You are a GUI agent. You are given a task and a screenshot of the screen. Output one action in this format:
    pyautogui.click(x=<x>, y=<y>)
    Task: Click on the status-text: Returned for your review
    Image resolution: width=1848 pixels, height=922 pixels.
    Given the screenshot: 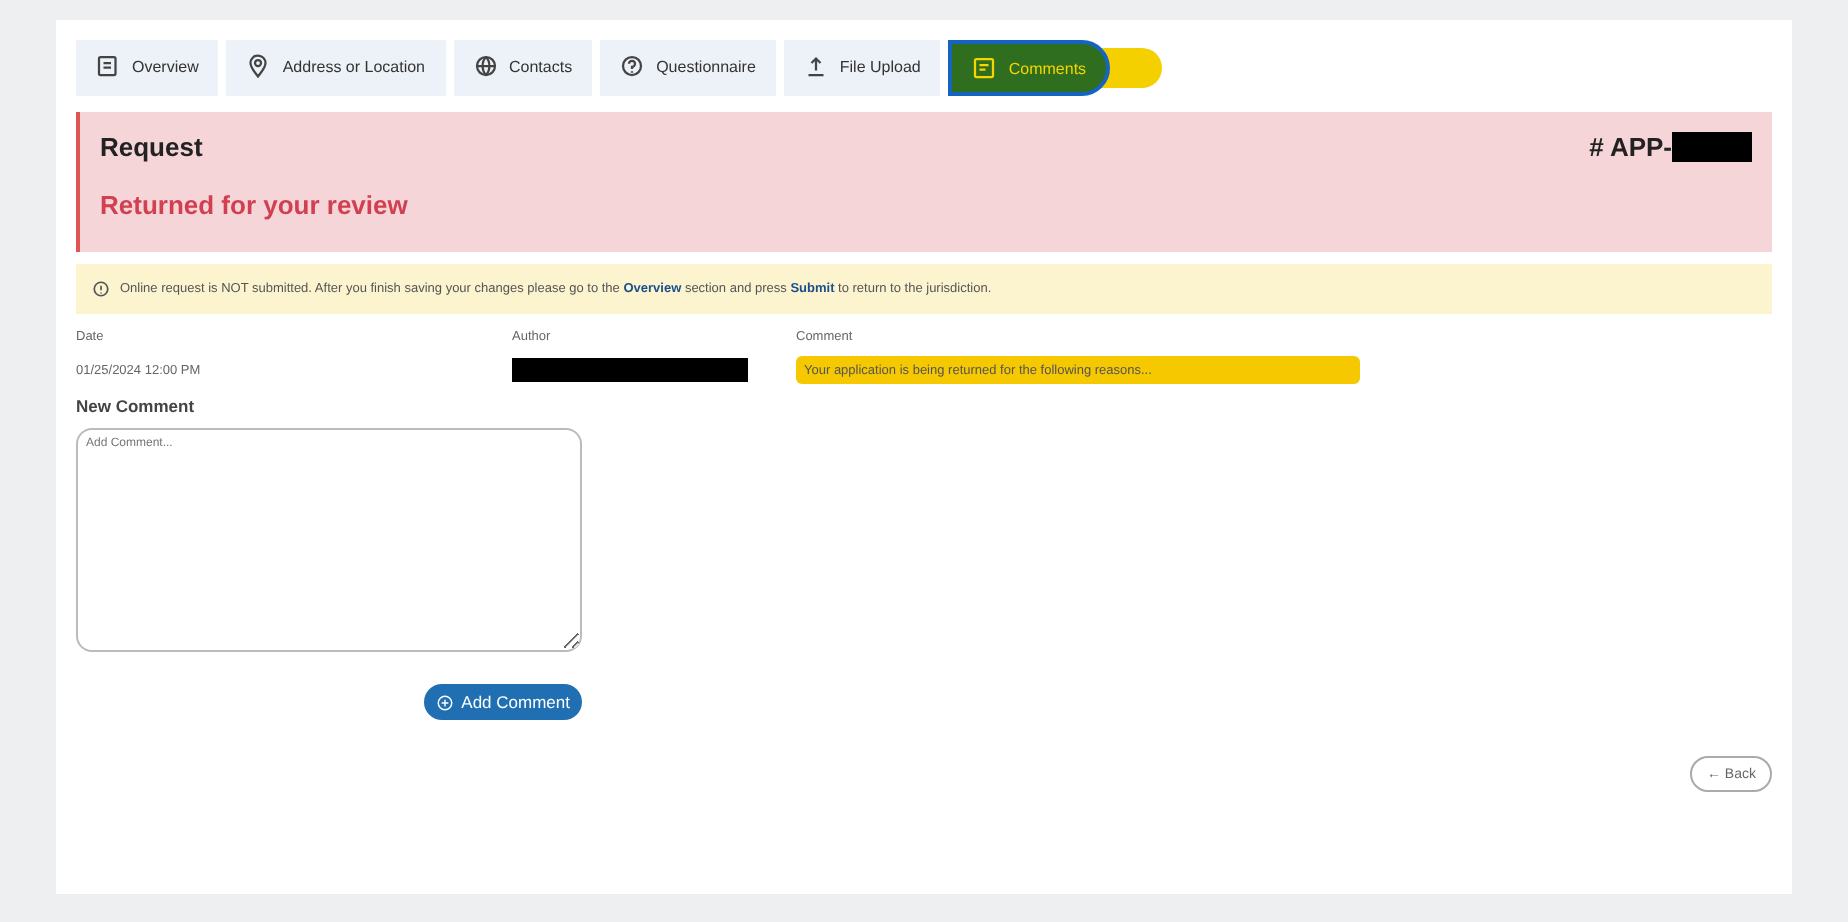 What is the action you would take?
    pyautogui.click(x=255, y=205)
    